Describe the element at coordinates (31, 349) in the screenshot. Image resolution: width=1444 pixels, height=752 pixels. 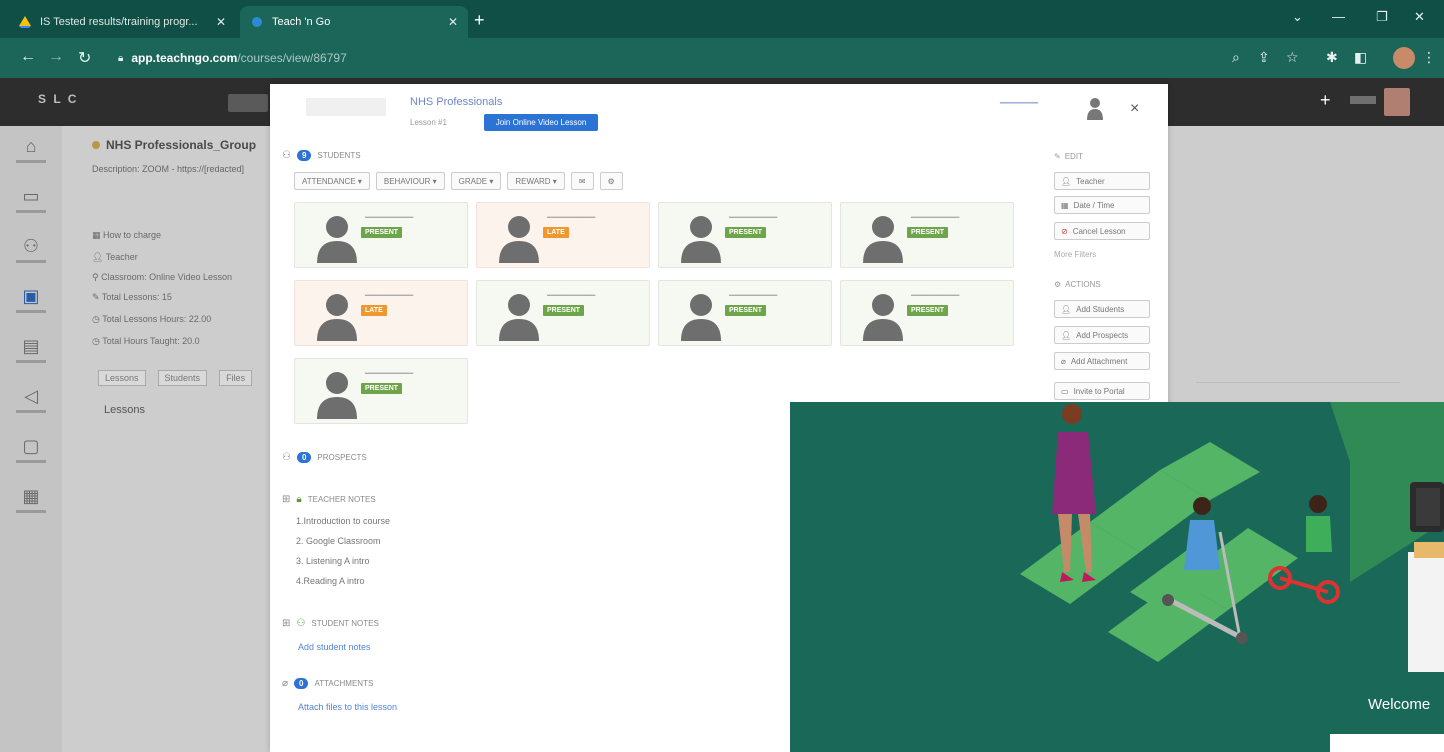
I see `sidebar-item-billing: ▤` at that location.